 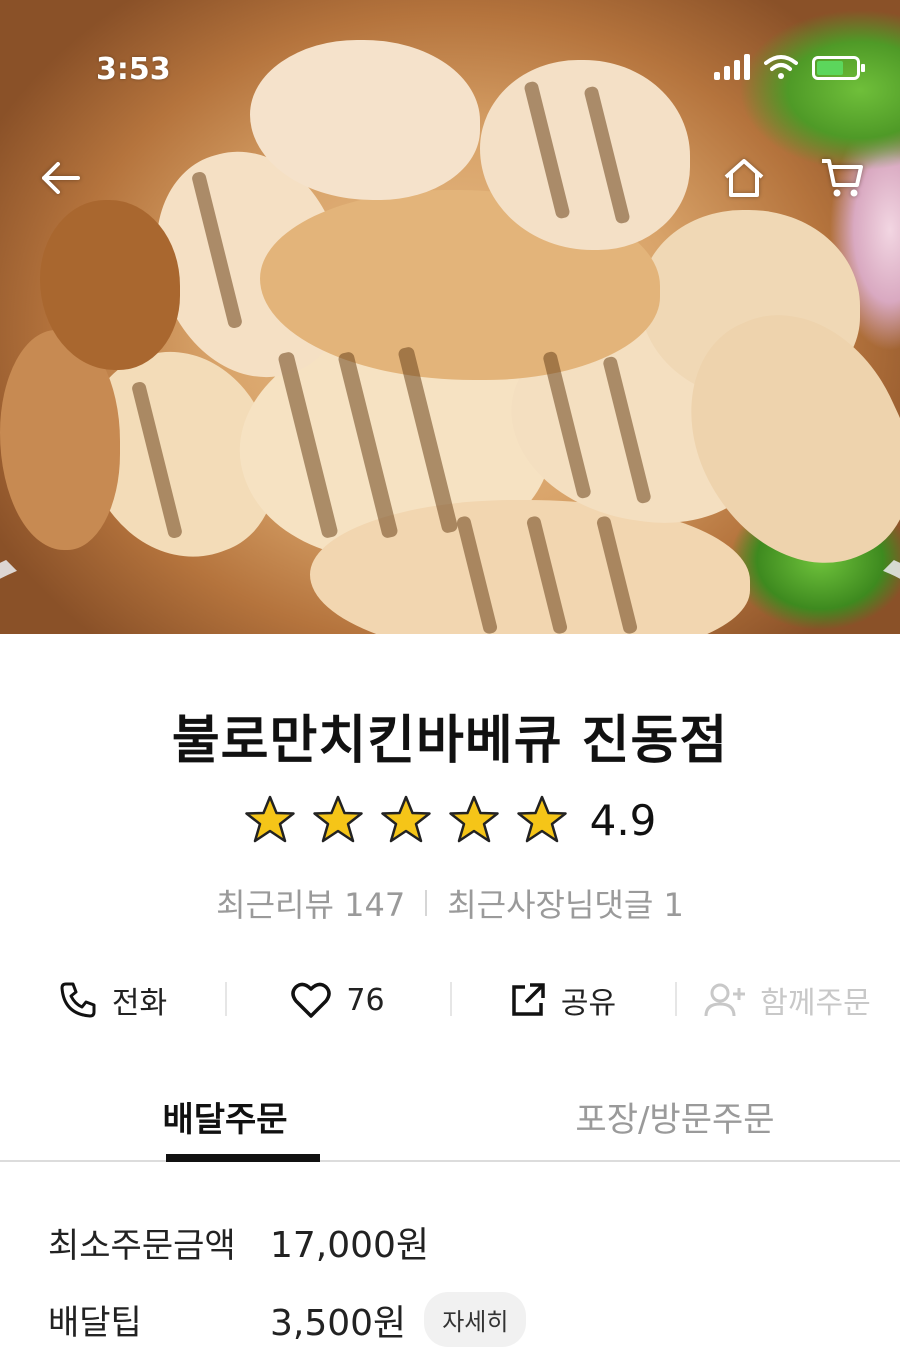 I want to click on status-icons, so click(x=789, y=67).